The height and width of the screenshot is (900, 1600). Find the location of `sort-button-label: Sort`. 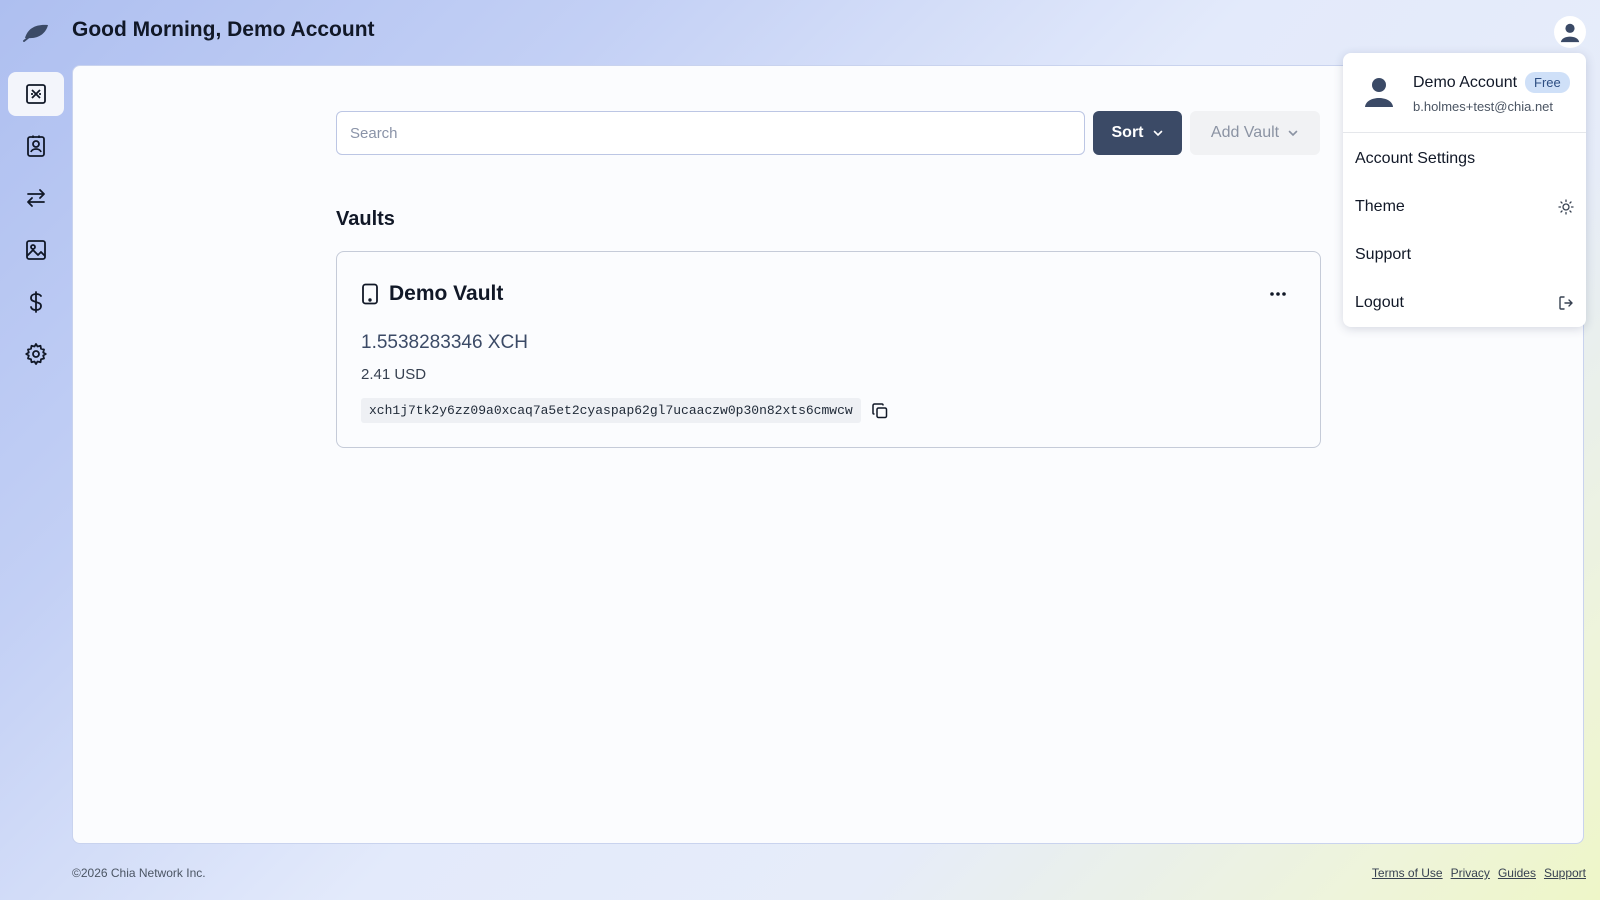

sort-button-label: Sort is located at coordinates (1127, 132).